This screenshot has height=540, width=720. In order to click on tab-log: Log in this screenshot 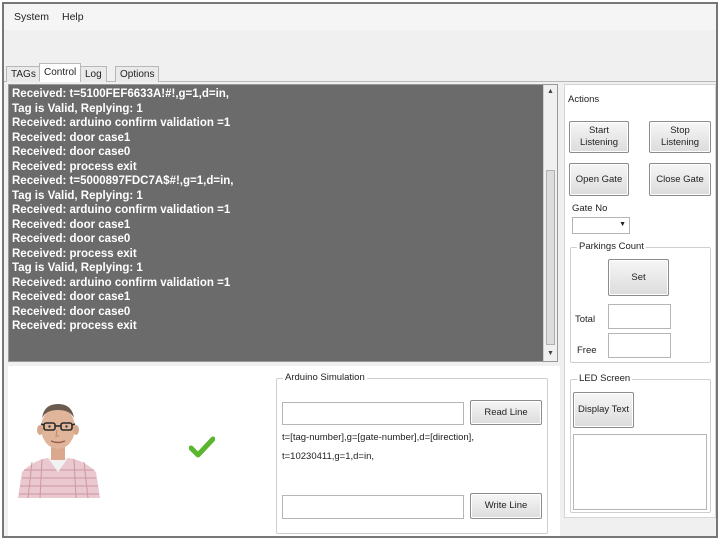, I will do `click(93, 74)`.